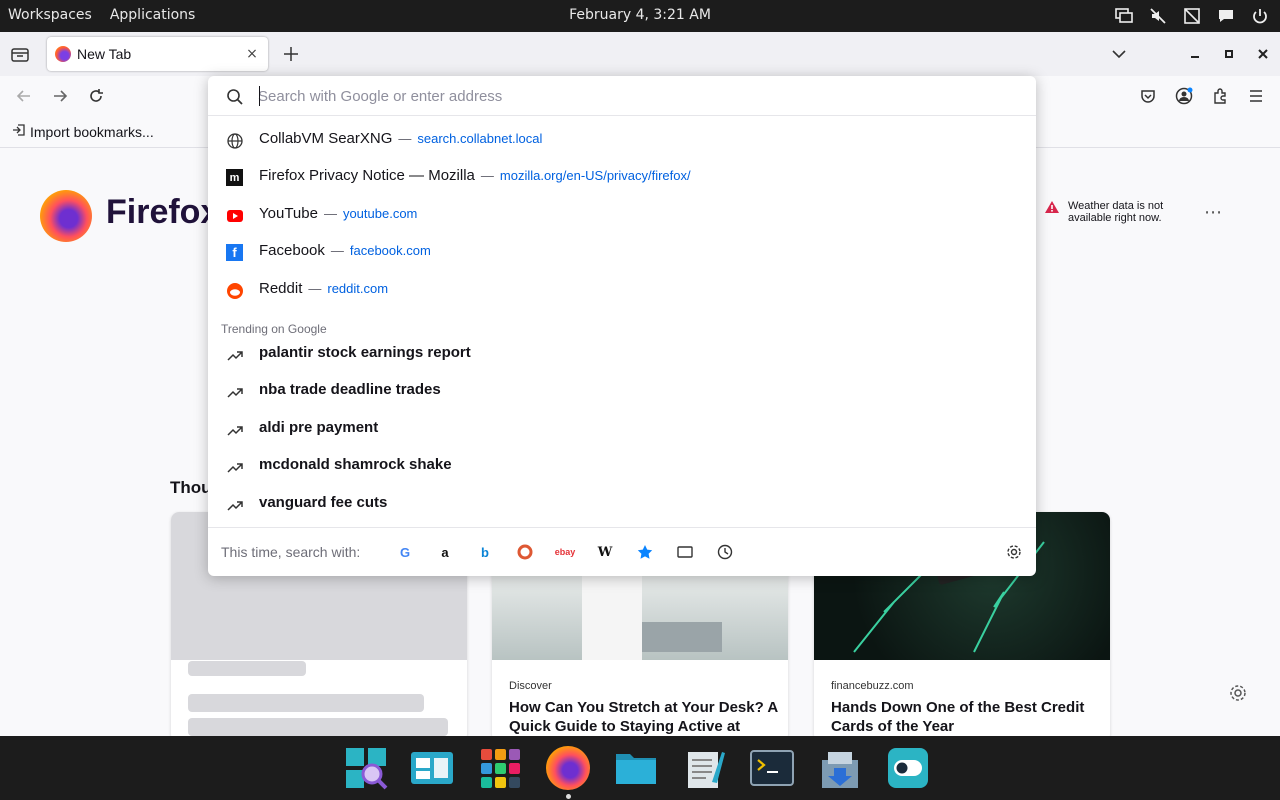  I want to click on weather-widget: Weather data is not available right now., so click(1114, 212).